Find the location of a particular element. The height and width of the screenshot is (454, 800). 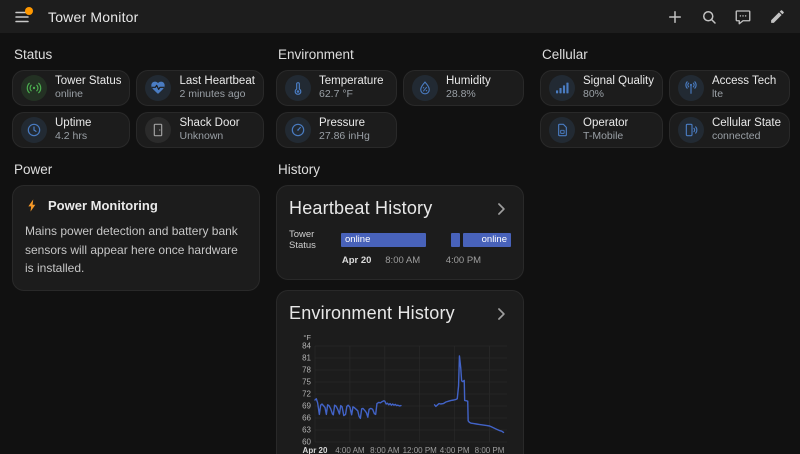

timeline-axis: Apr 20 8:00 AM 4:00 PM is located at coordinates (426, 261).